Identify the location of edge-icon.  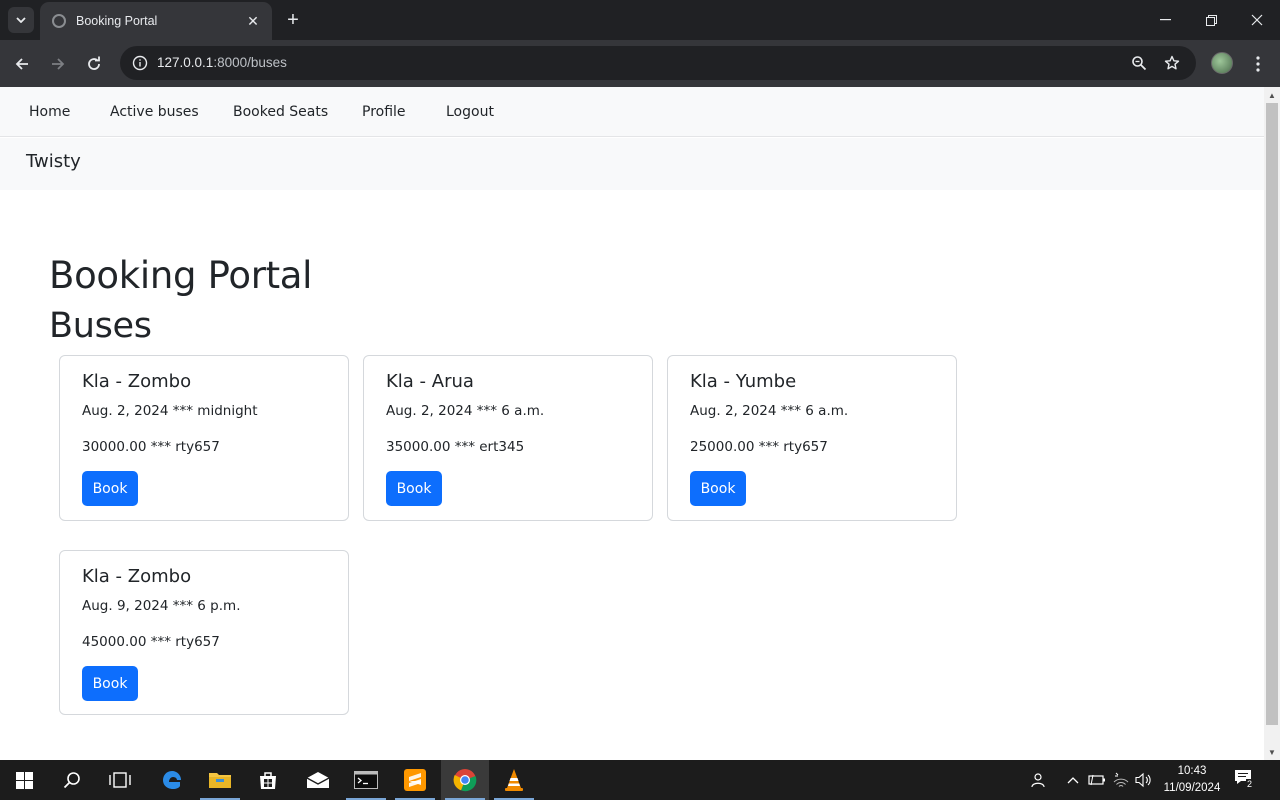
(172, 780).